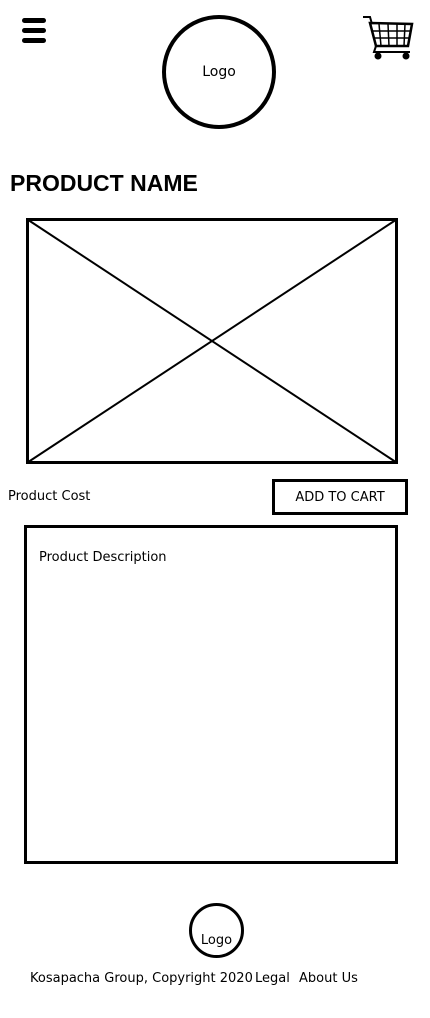  What do you see at coordinates (141, 978) in the screenshot?
I see `footer-copyright: Kosapacha Group, Copyright 2020` at bounding box center [141, 978].